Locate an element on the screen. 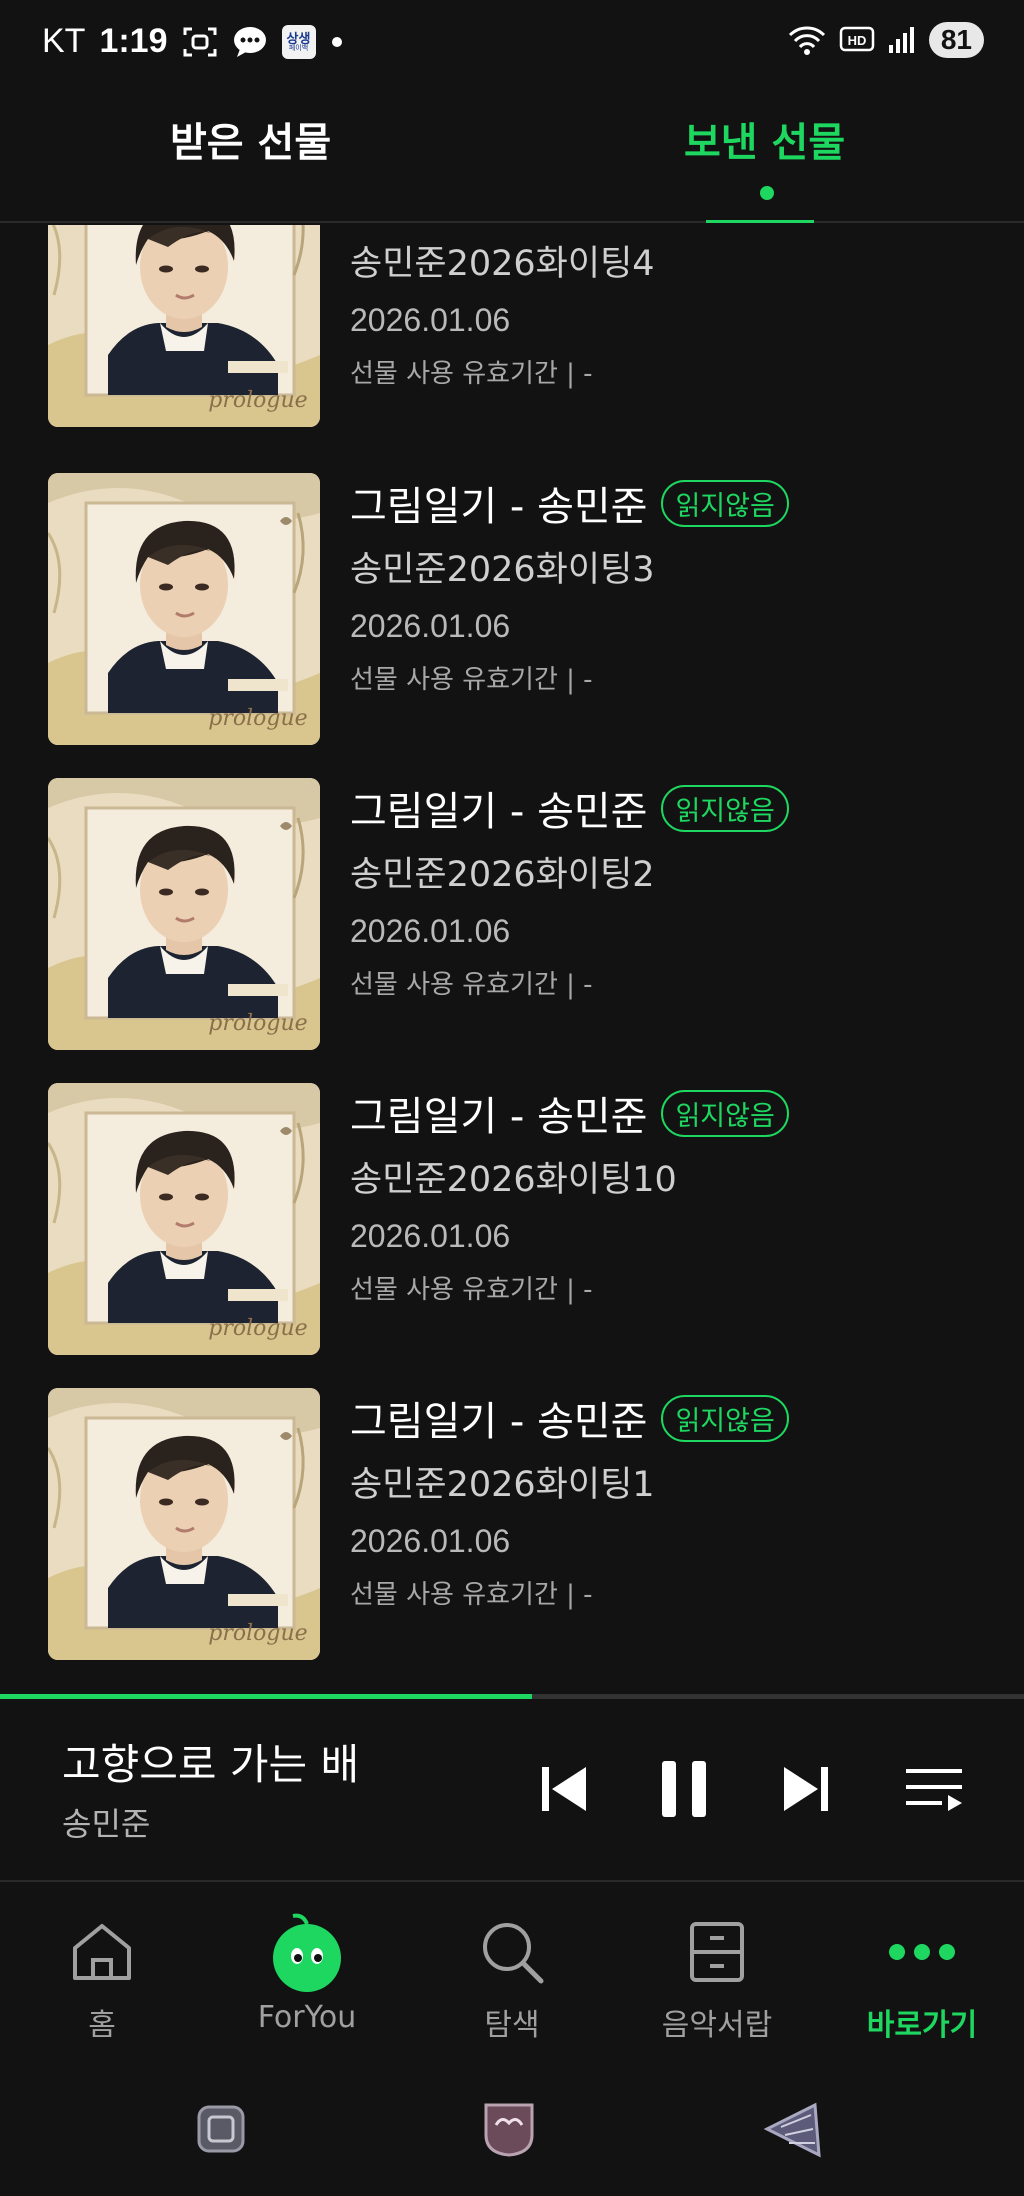  chat-icon is located at coordinates (250, 42).